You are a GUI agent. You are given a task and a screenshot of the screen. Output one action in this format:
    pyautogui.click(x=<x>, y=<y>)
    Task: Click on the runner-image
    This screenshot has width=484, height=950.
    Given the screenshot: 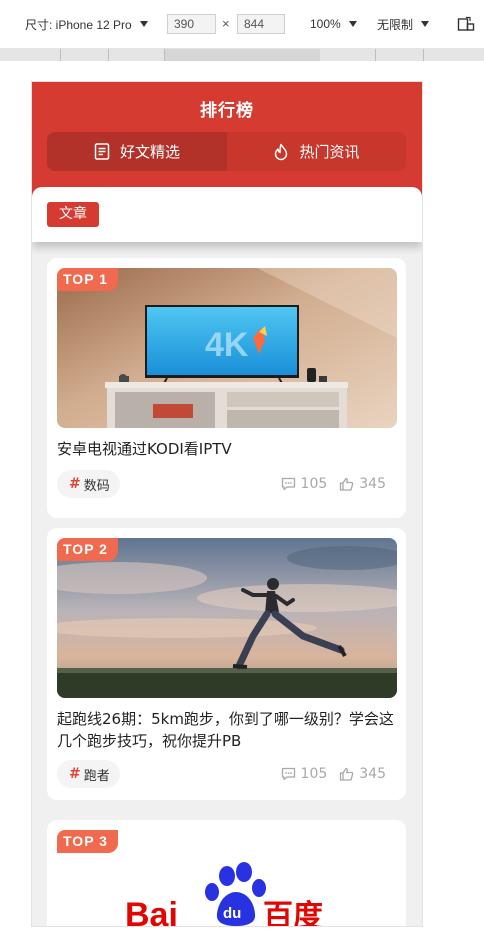 What is the action you would take?
    pyautogui.click(x=227, y=618)
    